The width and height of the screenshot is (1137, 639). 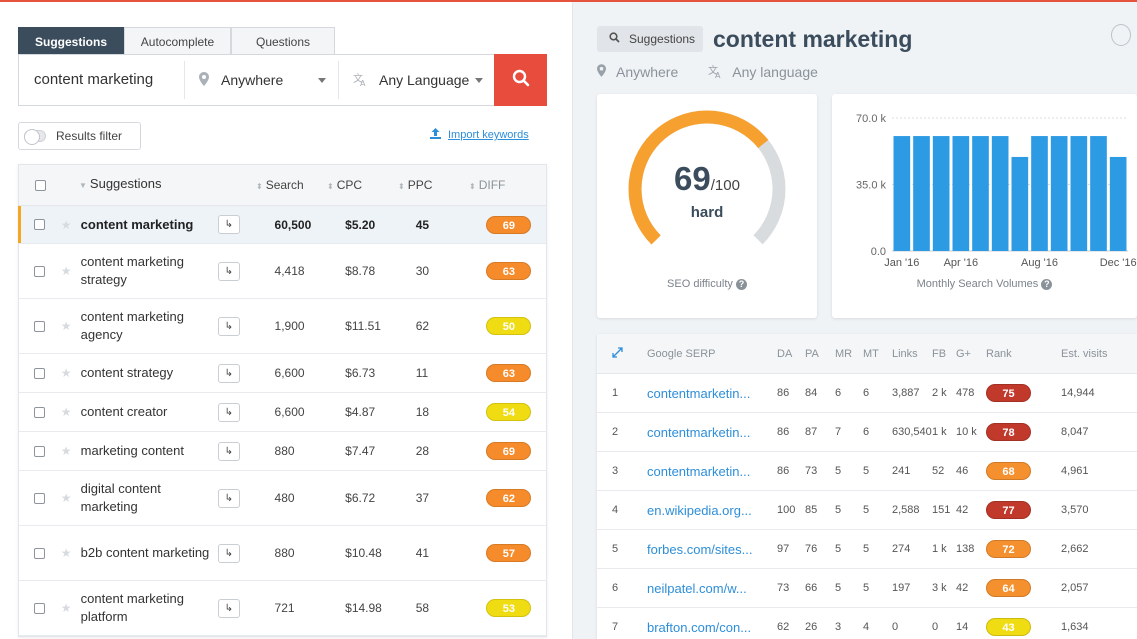 What do you see at coordinates (479, 135) in the screenshot?
I see `import-keywords-link: Import keywords` at bounding box center [479, 135].